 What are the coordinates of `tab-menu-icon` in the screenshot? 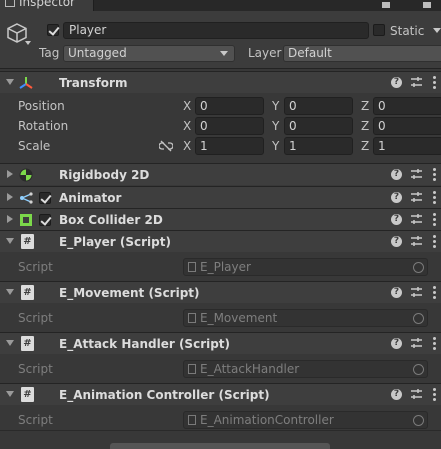 It's located at (427, 5).